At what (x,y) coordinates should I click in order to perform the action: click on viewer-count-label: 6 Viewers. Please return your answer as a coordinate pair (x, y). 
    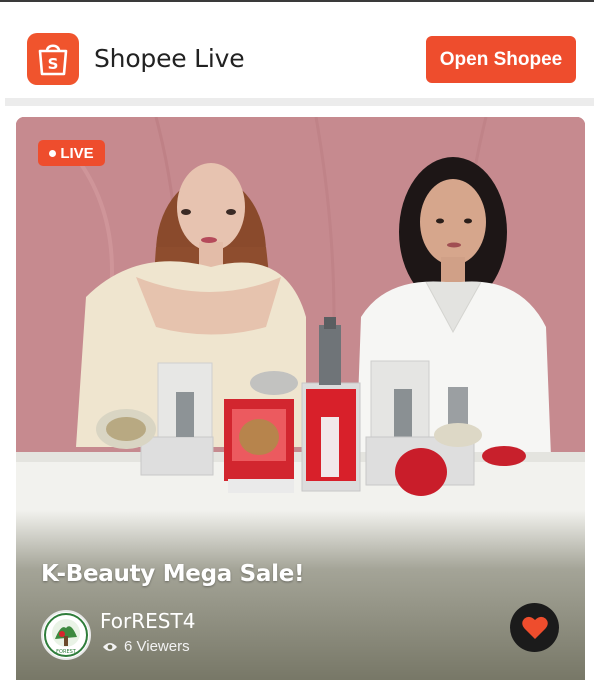
    Looking at the image, I should click on (157, 646).